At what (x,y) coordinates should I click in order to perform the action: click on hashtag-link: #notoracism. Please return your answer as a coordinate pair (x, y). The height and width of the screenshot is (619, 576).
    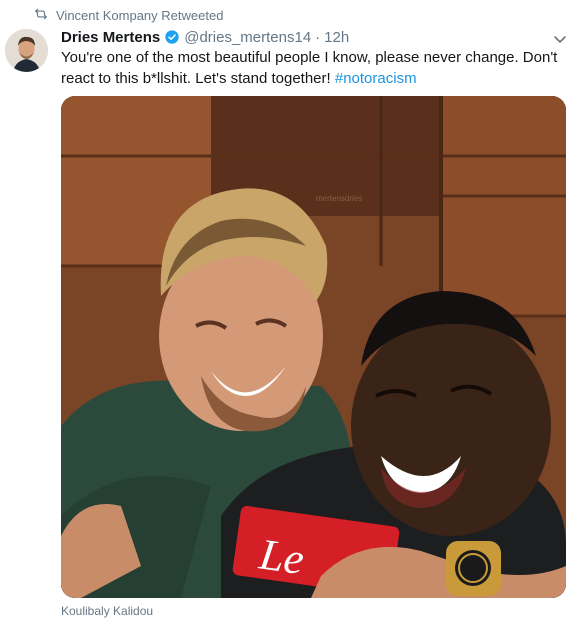
    Looking at the image, I should click on (376, 78).